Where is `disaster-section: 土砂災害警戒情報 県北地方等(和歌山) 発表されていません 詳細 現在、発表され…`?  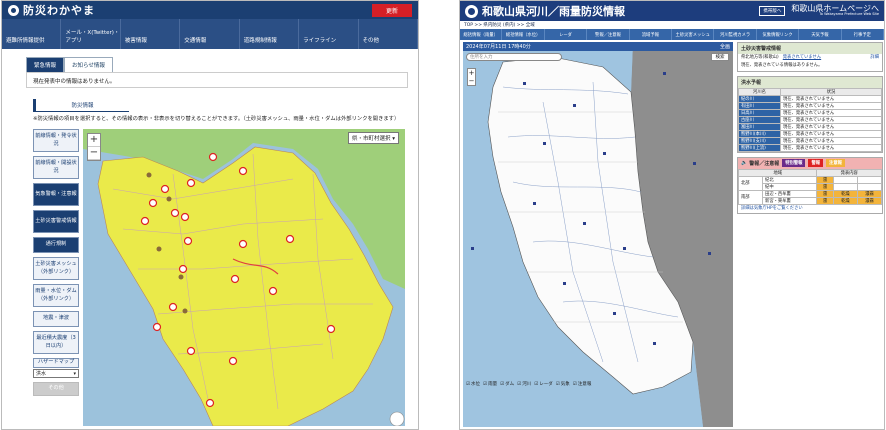
disaster-section: 土砂災害警戒情報 県北地方等(和歌山) 発表されていません 詳細 現在、発表され… is located at coordinates (810, 57).